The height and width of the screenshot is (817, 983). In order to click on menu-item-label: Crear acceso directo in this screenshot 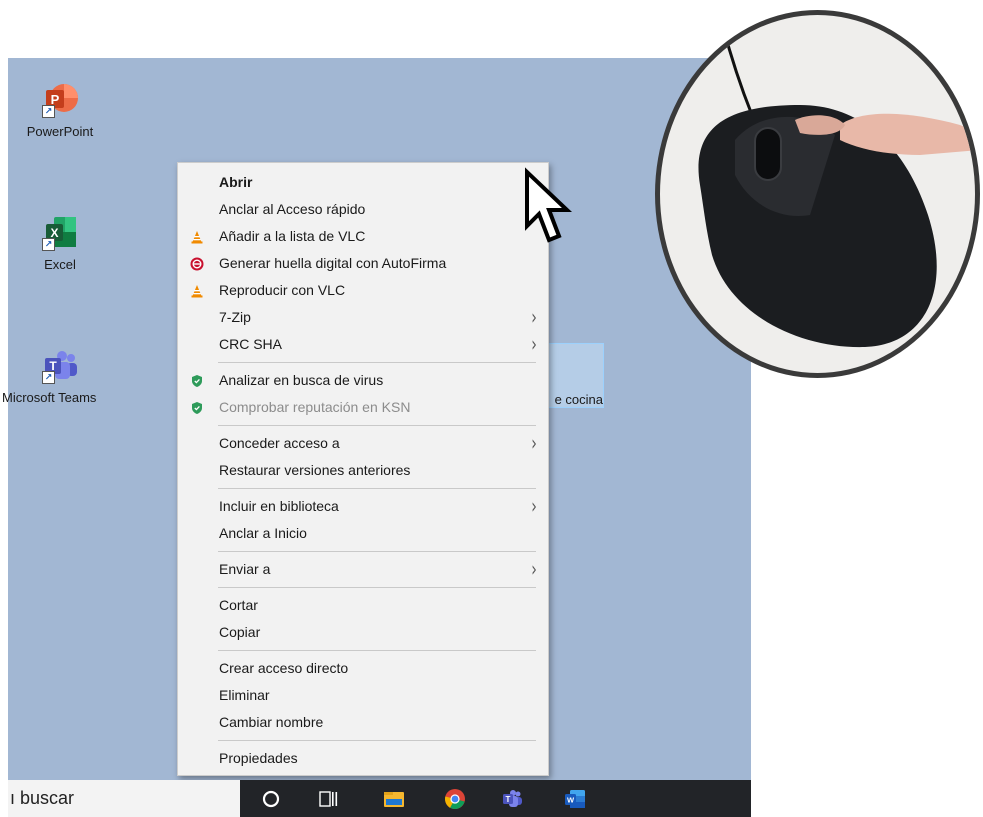, I will do `click(284, 668)`.